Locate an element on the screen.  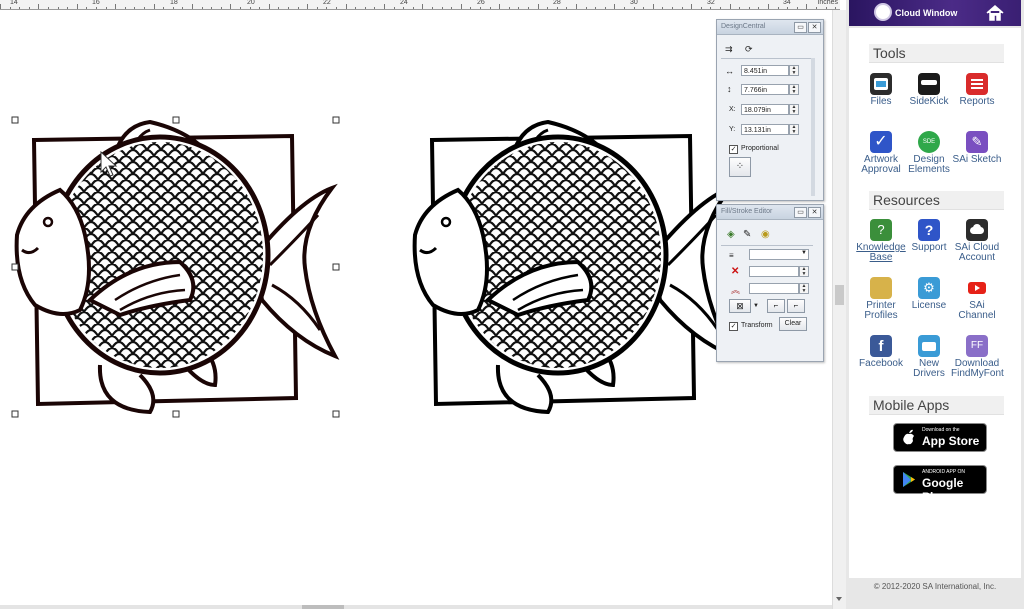
stroke-width-icon: ︽ is located at coordinates (736, 290).